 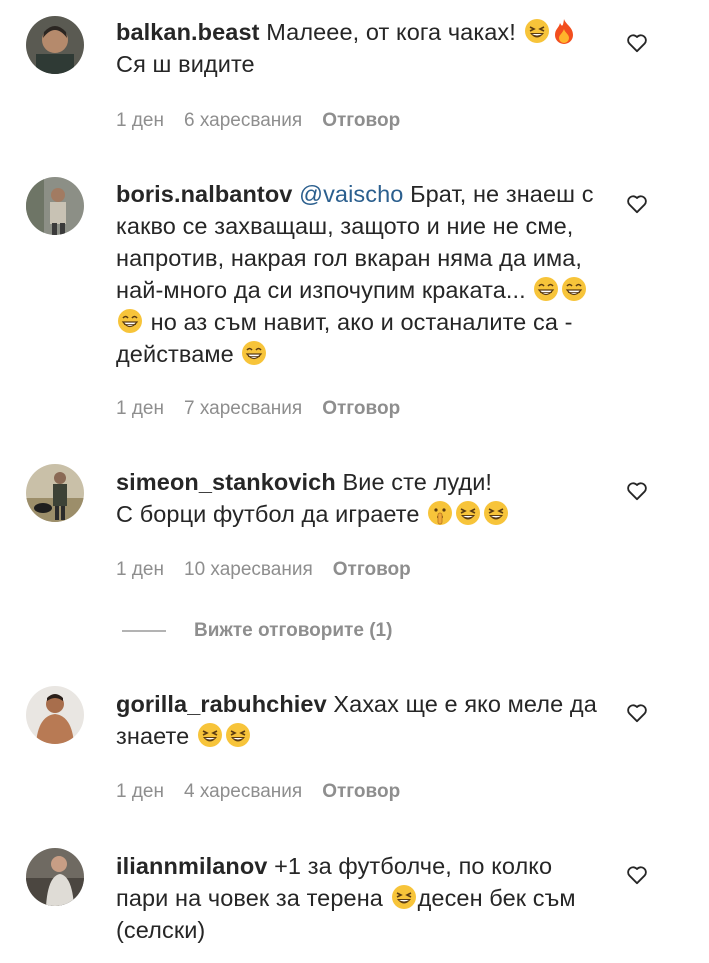 I want to click on like-count: 10 харесвания, so click(x=248, y=570).